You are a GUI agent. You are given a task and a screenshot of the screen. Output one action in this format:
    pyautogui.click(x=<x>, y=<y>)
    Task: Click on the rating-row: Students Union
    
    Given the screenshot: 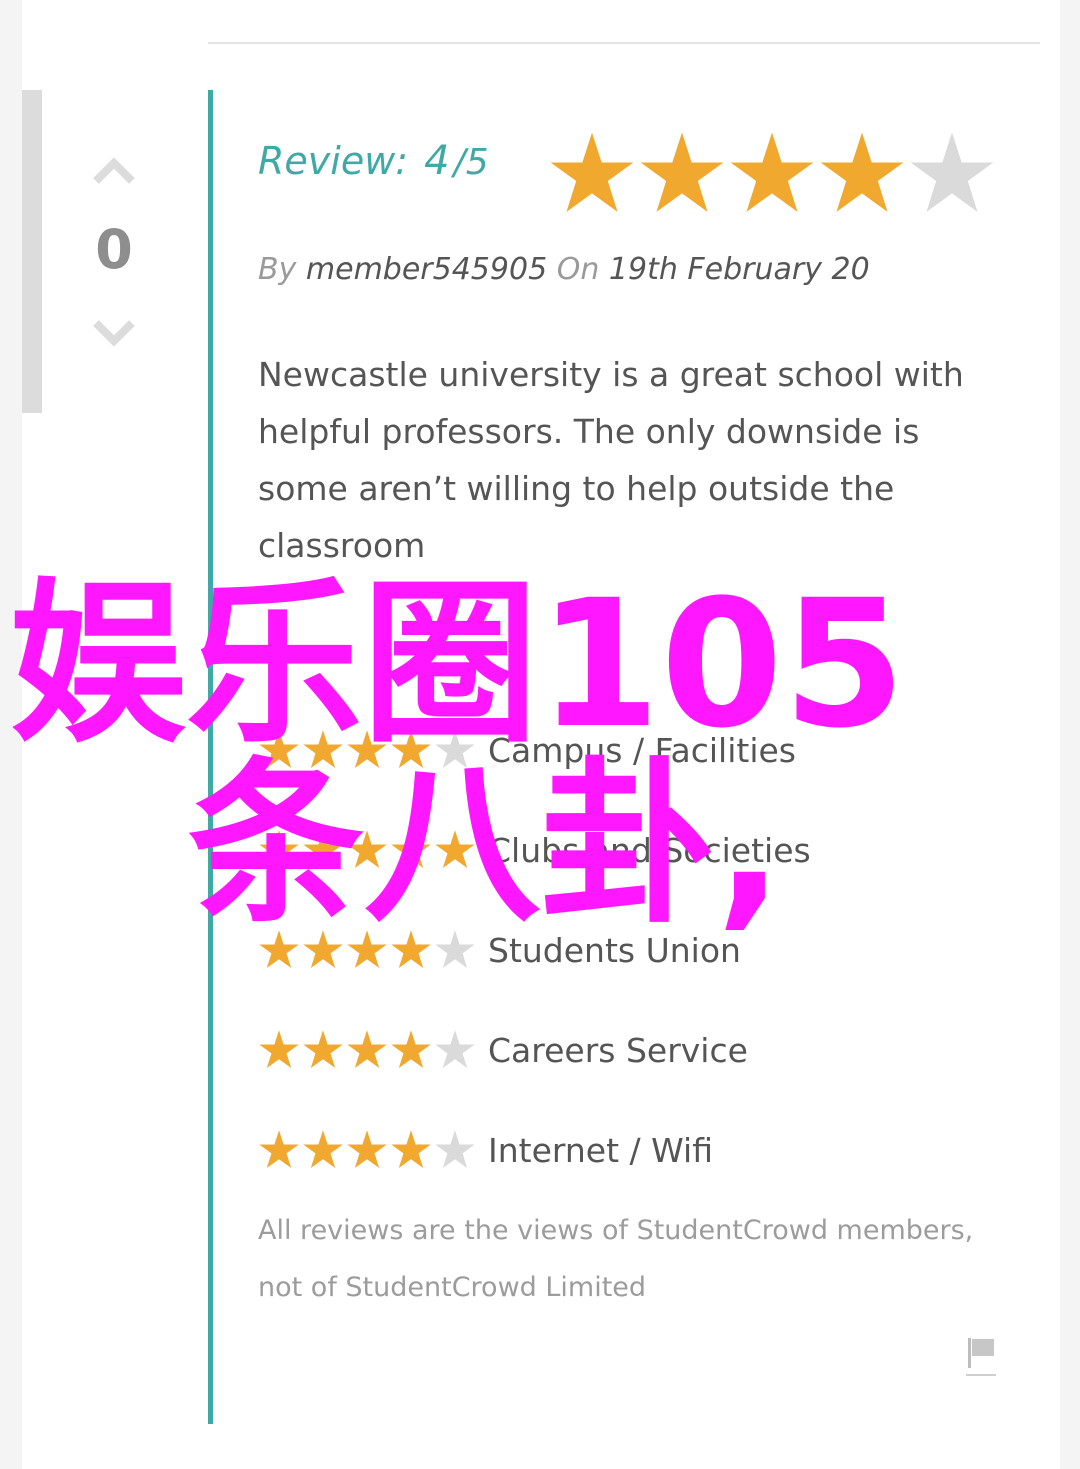 What is the action you would take?
    pyautogui.click(x=534, y=950)
    